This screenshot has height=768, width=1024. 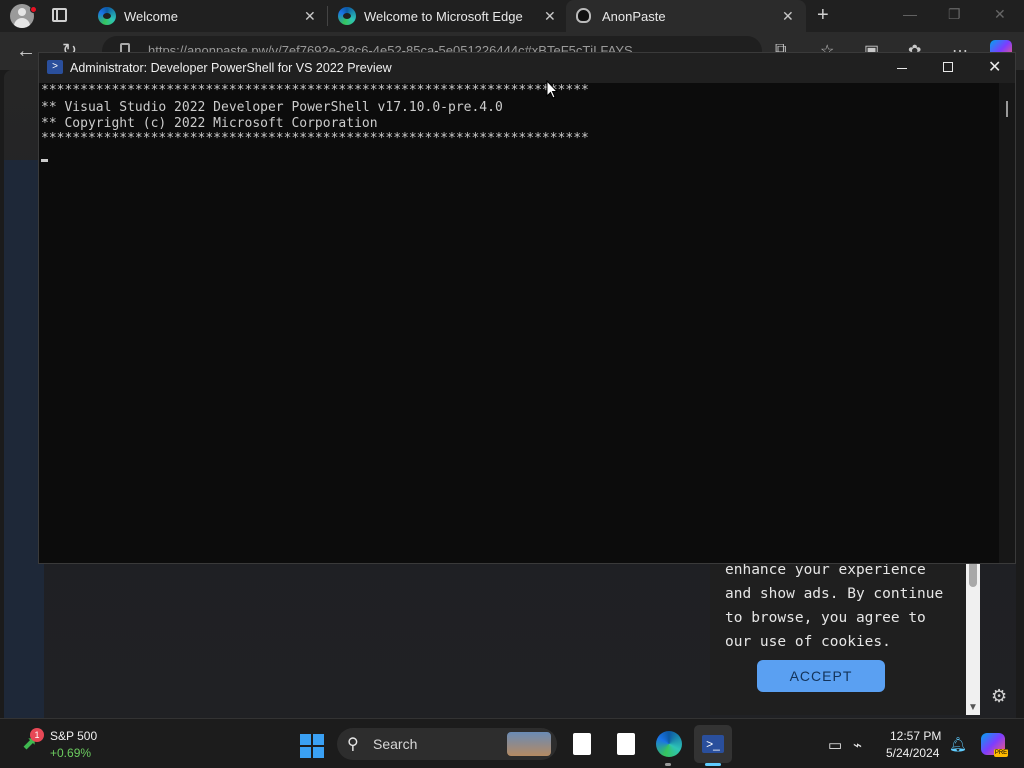 What do you see at coordinates (395, 744) in the screenshot?
I see `search-label: Search` at bounding box center [395, 744].